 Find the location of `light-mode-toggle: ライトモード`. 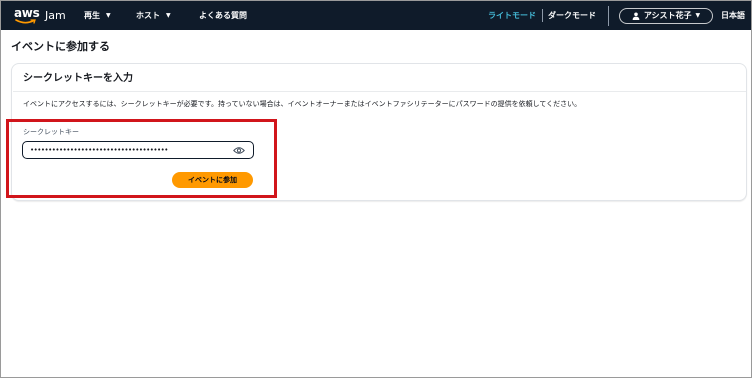

light-mode-toggle: ライトモード is located at coordinates (512, 15).